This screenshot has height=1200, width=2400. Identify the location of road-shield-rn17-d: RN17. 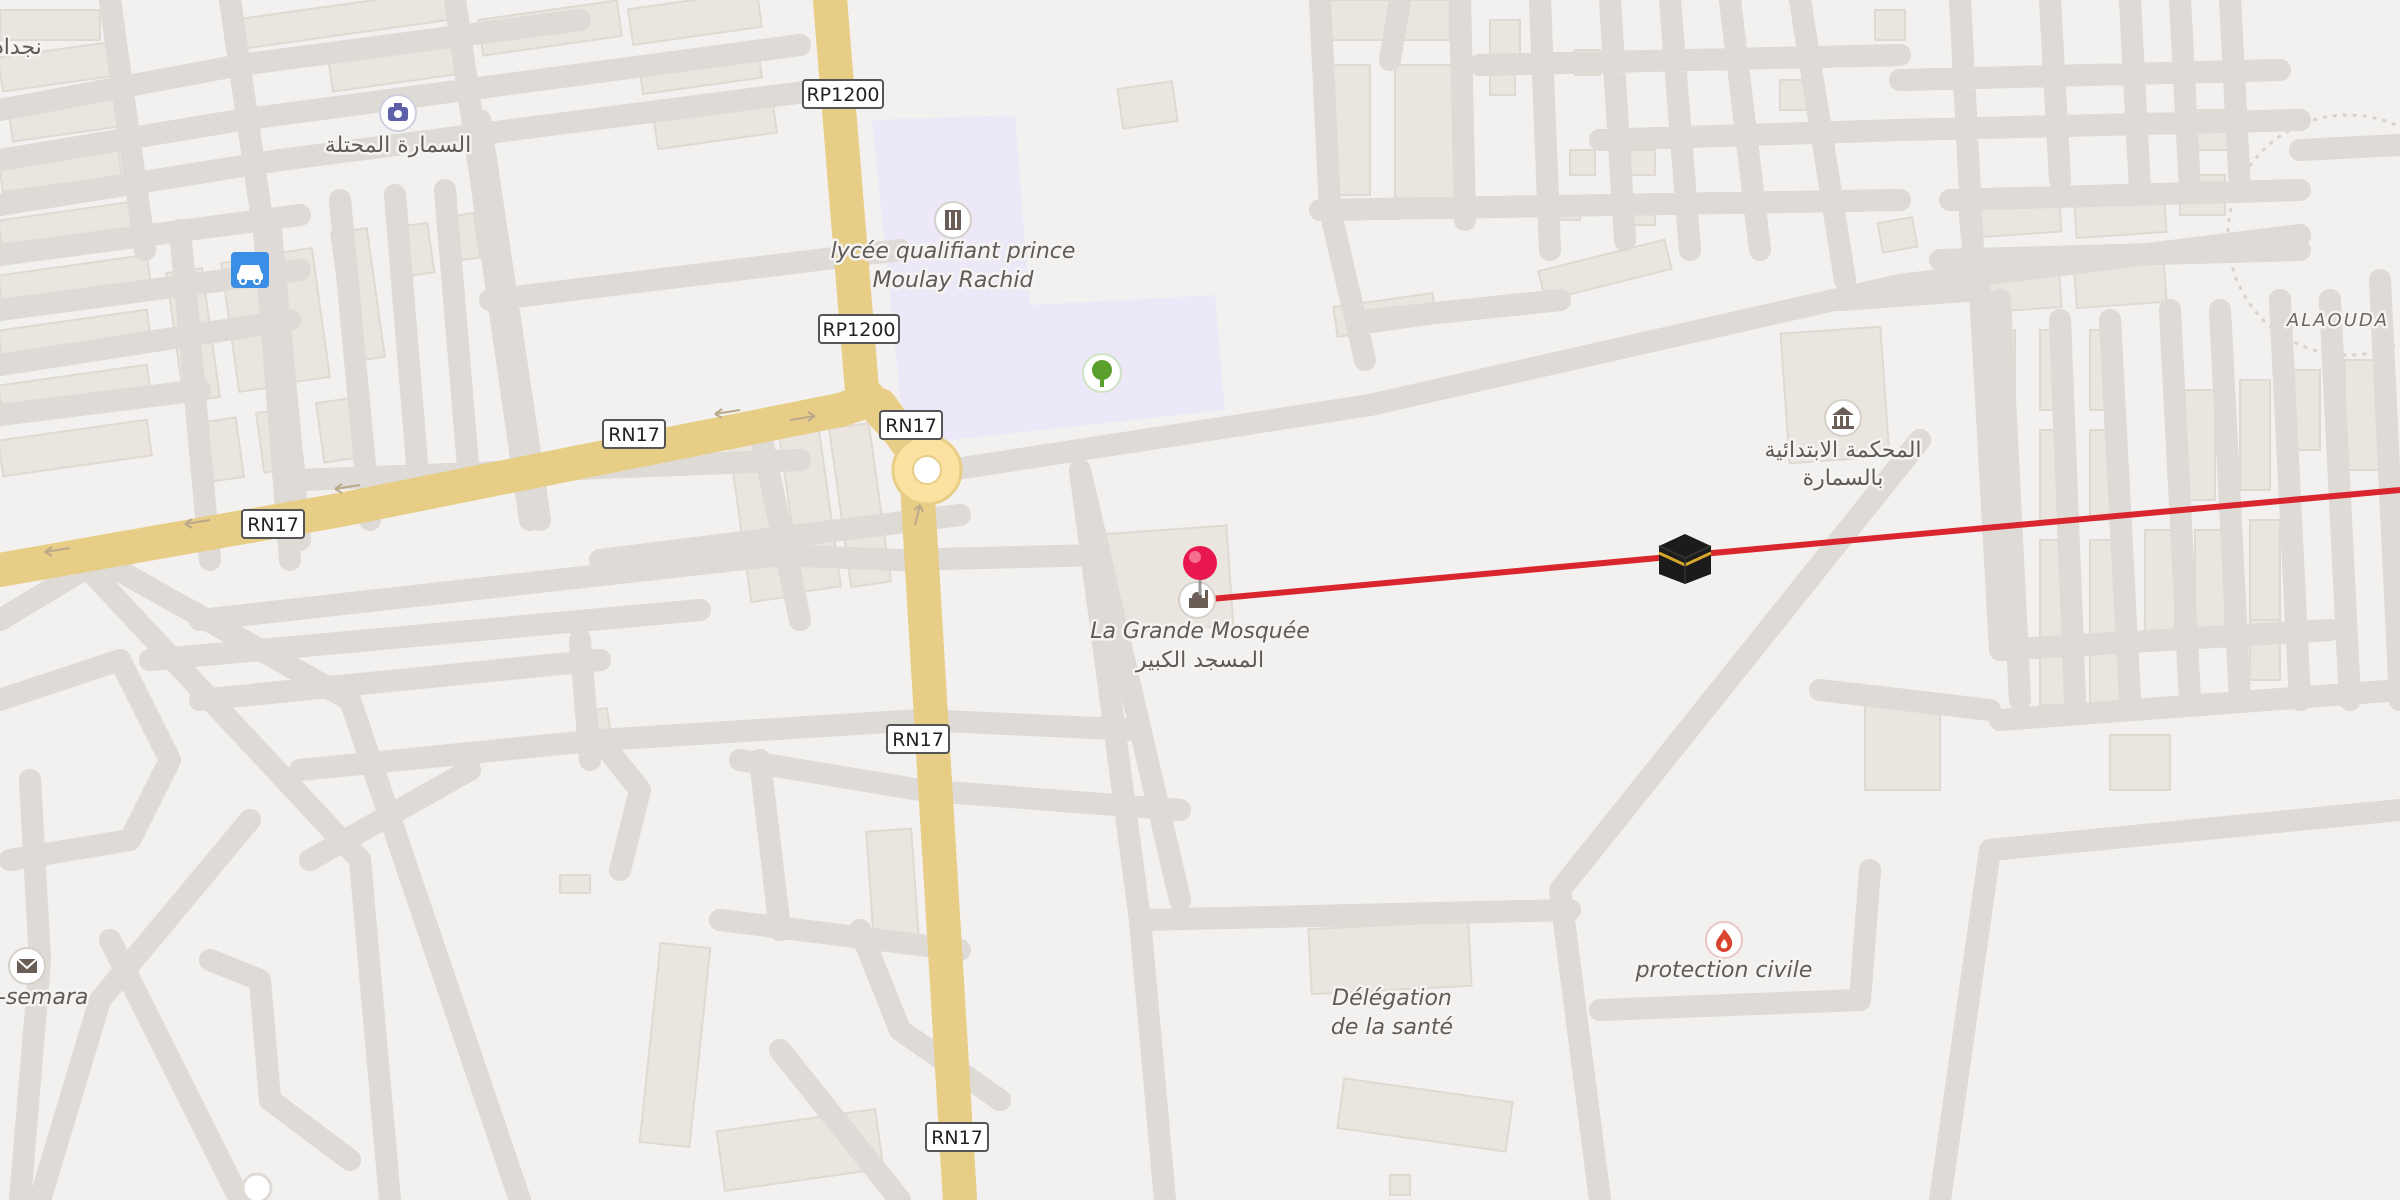
(918, 739).